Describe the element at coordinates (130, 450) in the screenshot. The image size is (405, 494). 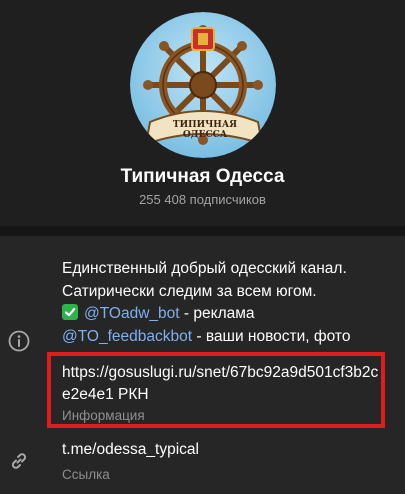
I see `channel-link: t.me/odessa_typical` at that location.